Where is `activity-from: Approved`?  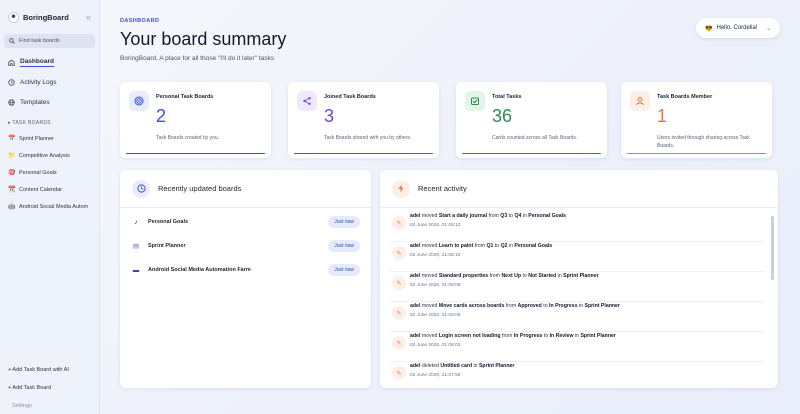 activity-from: Approved is located at coordinates (529, 306).